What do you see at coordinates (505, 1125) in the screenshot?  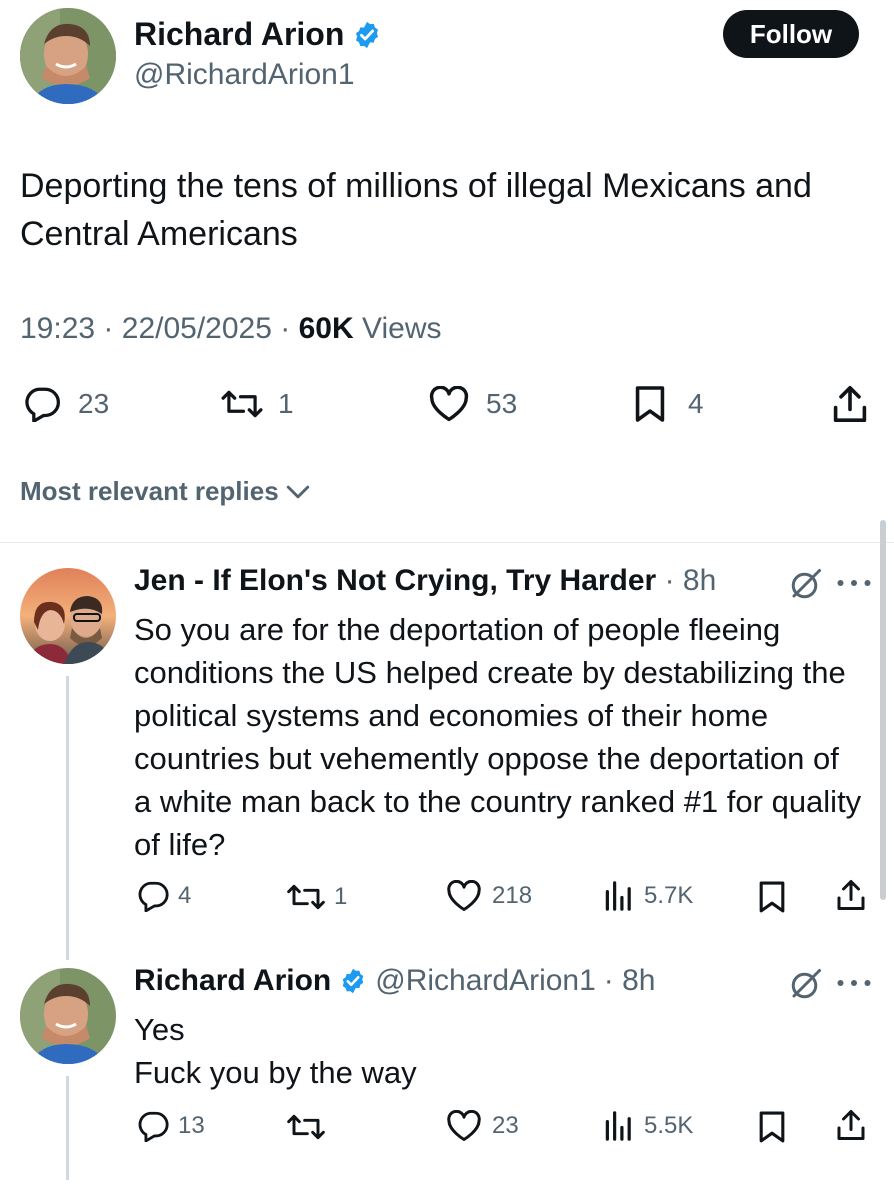 I see `like-count: 23` at bounding box center [505, 1125].